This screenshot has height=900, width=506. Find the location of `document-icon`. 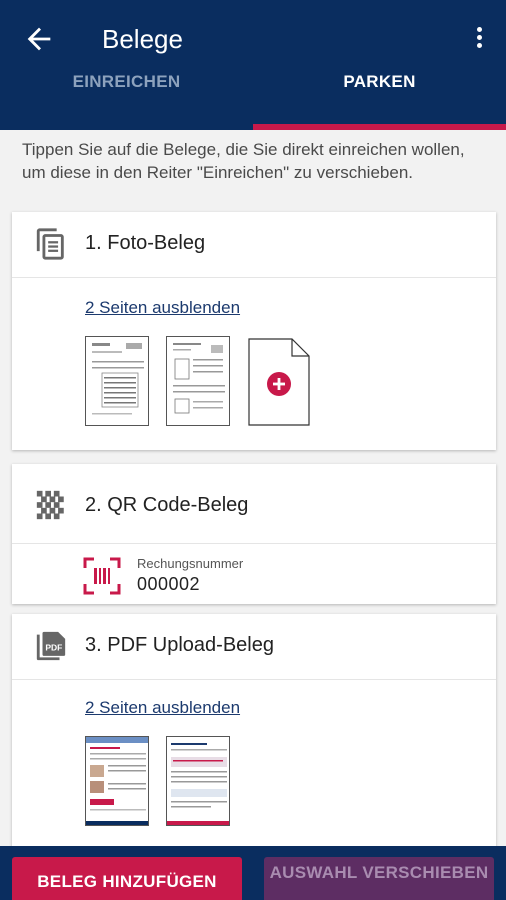

document-icon is located at coordinates (50, 244).